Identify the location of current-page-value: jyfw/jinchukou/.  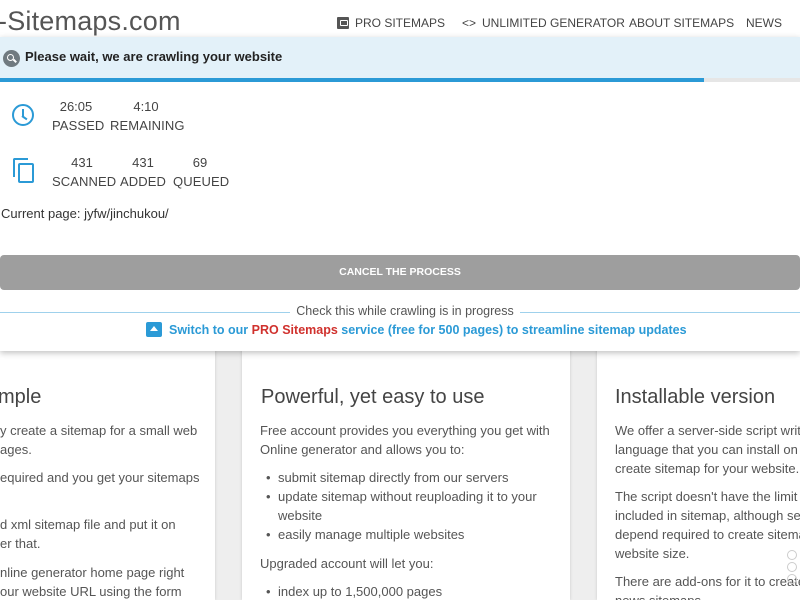
(126, 213).